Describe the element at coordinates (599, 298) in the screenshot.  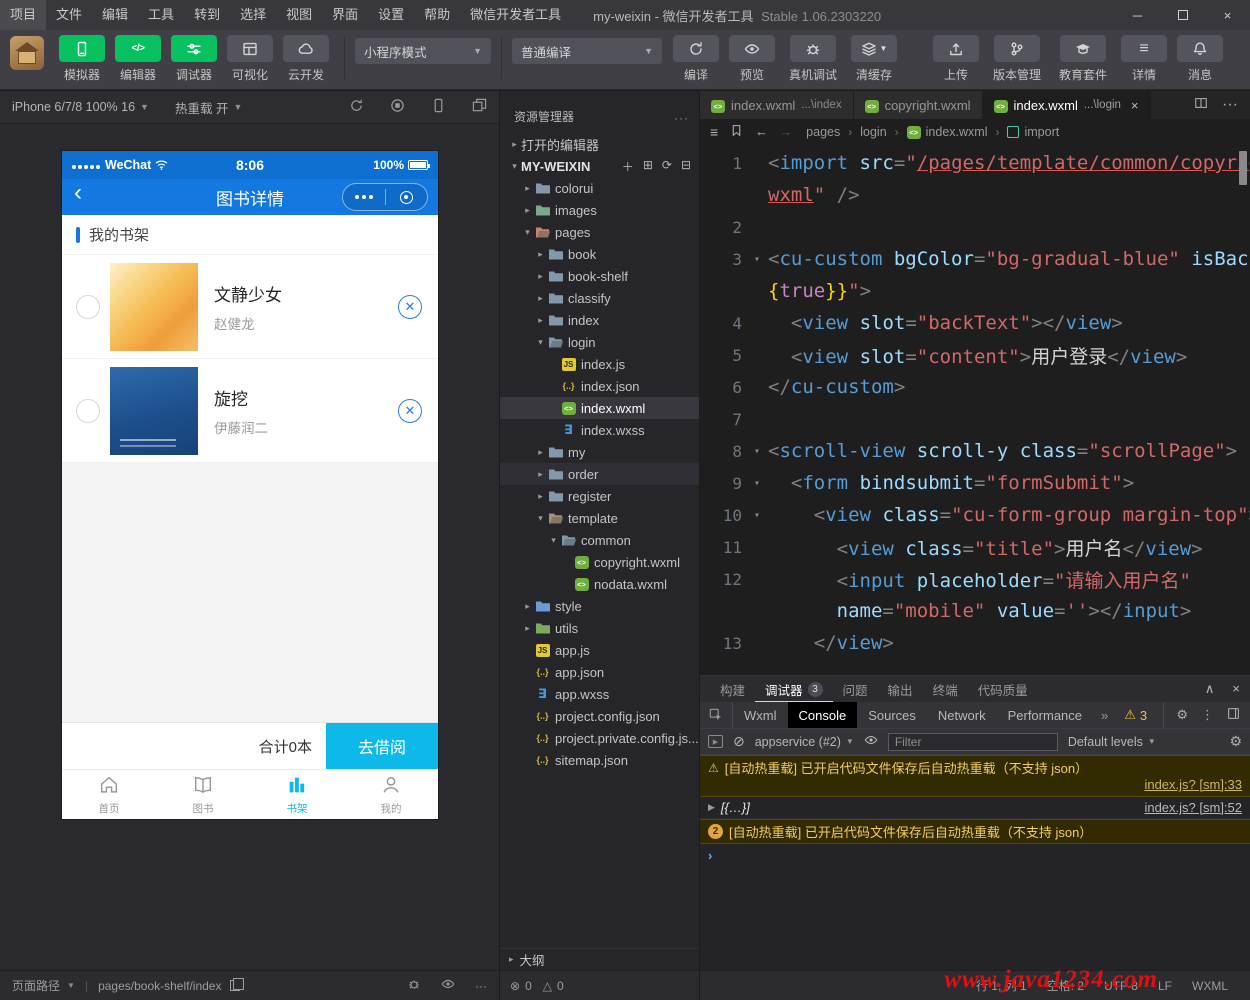
I see `tree-item-classify: ▸ classify` at that location.